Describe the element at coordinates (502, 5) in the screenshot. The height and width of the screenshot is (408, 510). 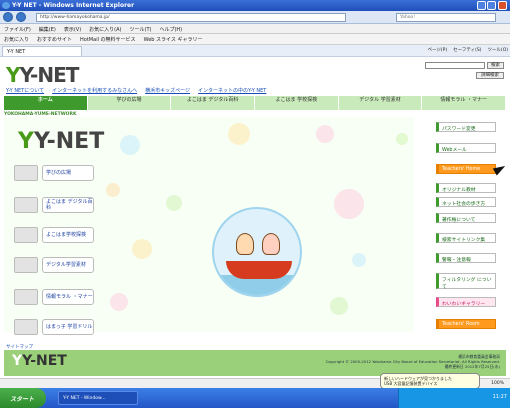
I see `close-button` at that location.